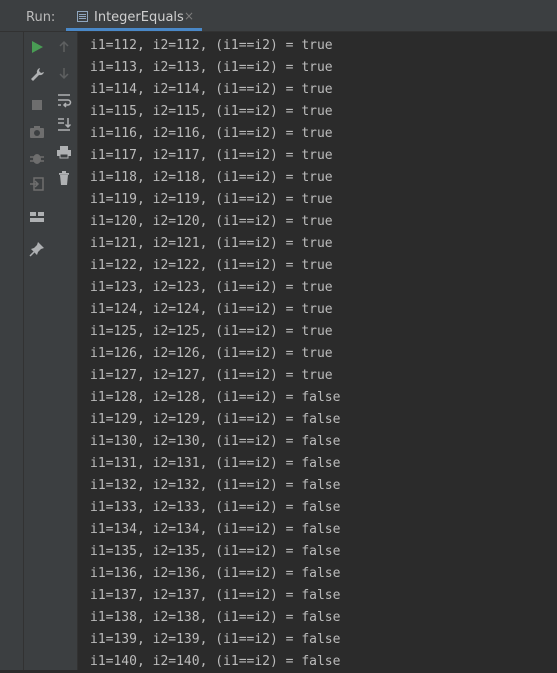 The height and width of the screenshot is (673, 557). What do you see at coordinates (215, 419) in the screenshot?
I see `console-line: i1=129, i2=129, (i1==i2) = false` at bounding box center [215, 419].